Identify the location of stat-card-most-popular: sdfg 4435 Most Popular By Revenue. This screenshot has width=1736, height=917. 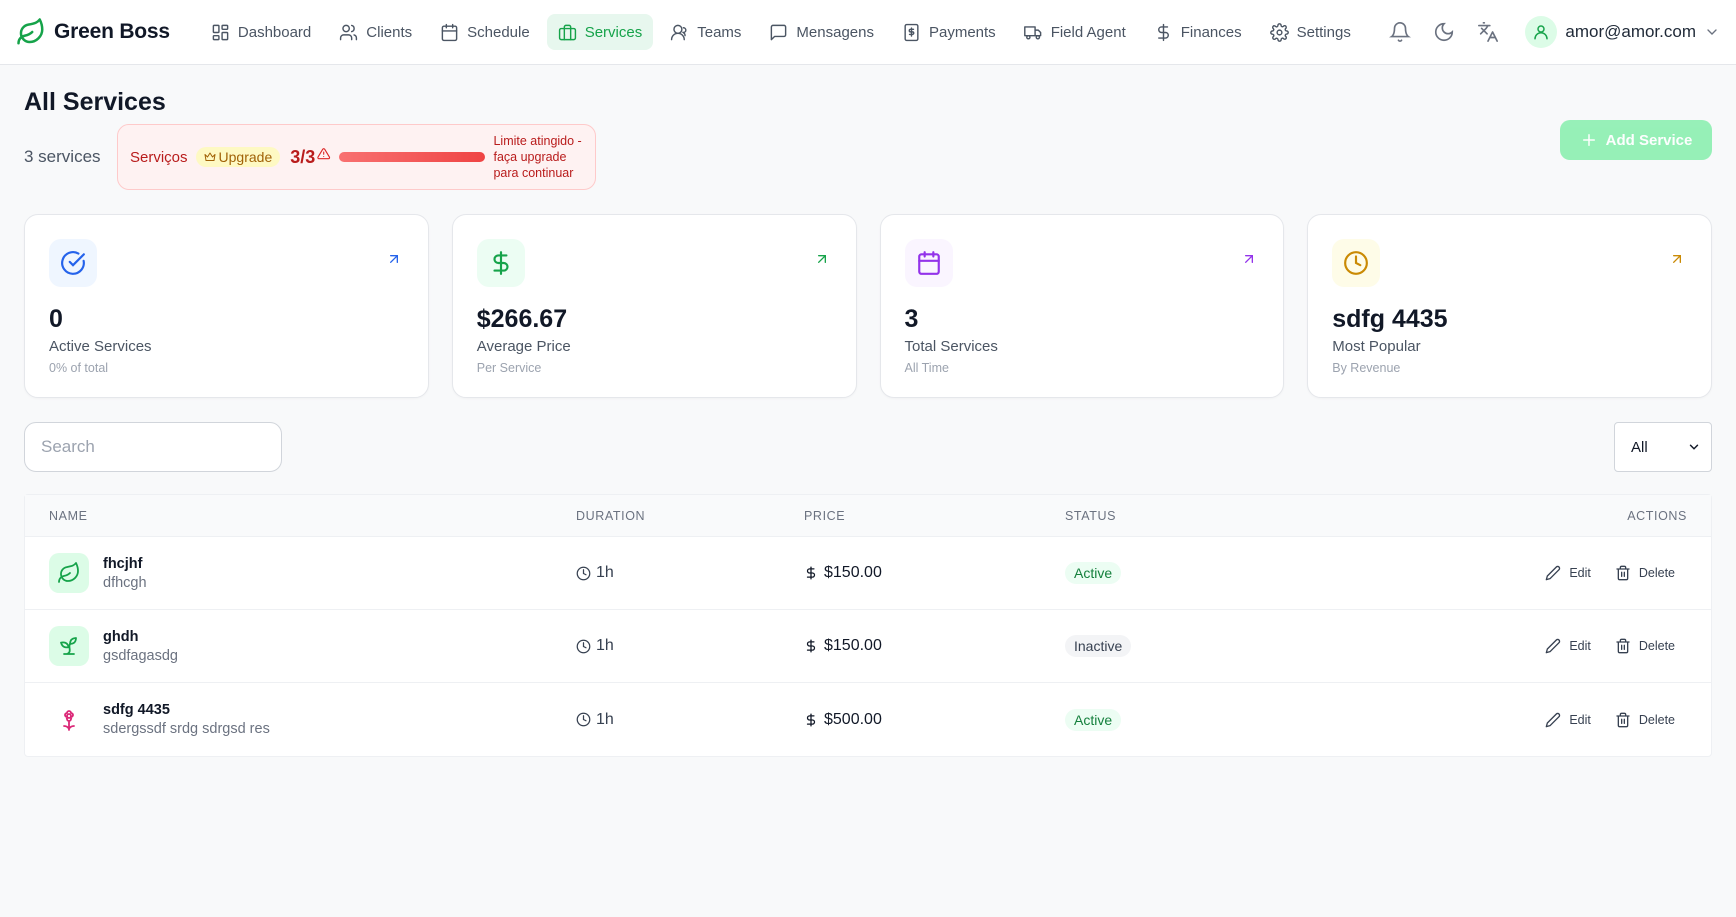
(1509, 306).